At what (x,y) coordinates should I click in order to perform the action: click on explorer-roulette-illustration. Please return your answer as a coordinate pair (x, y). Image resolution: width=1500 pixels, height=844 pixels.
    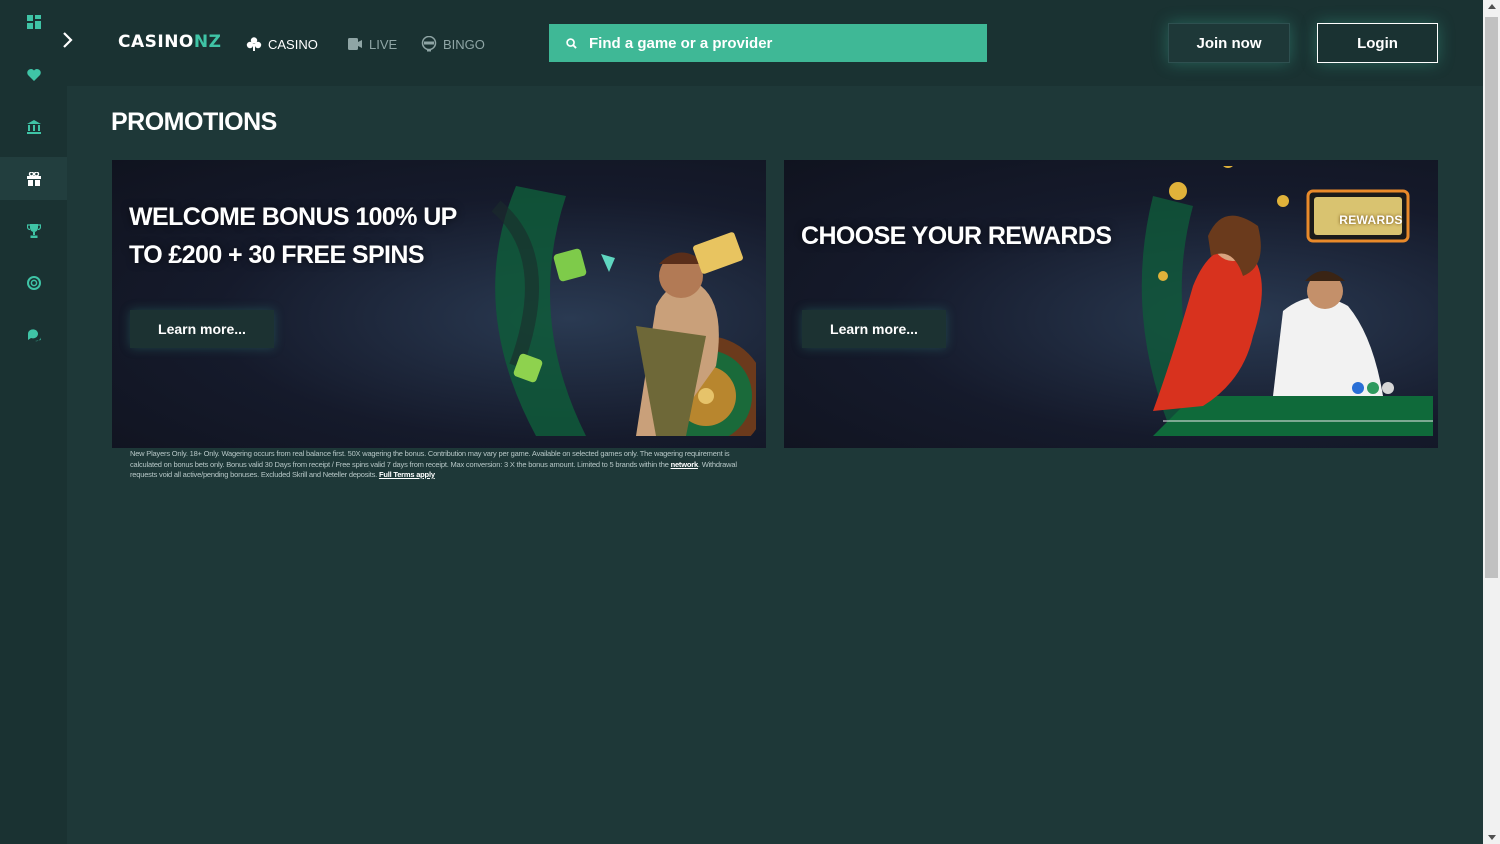
    Looking at the image, I should click on (623, 311).